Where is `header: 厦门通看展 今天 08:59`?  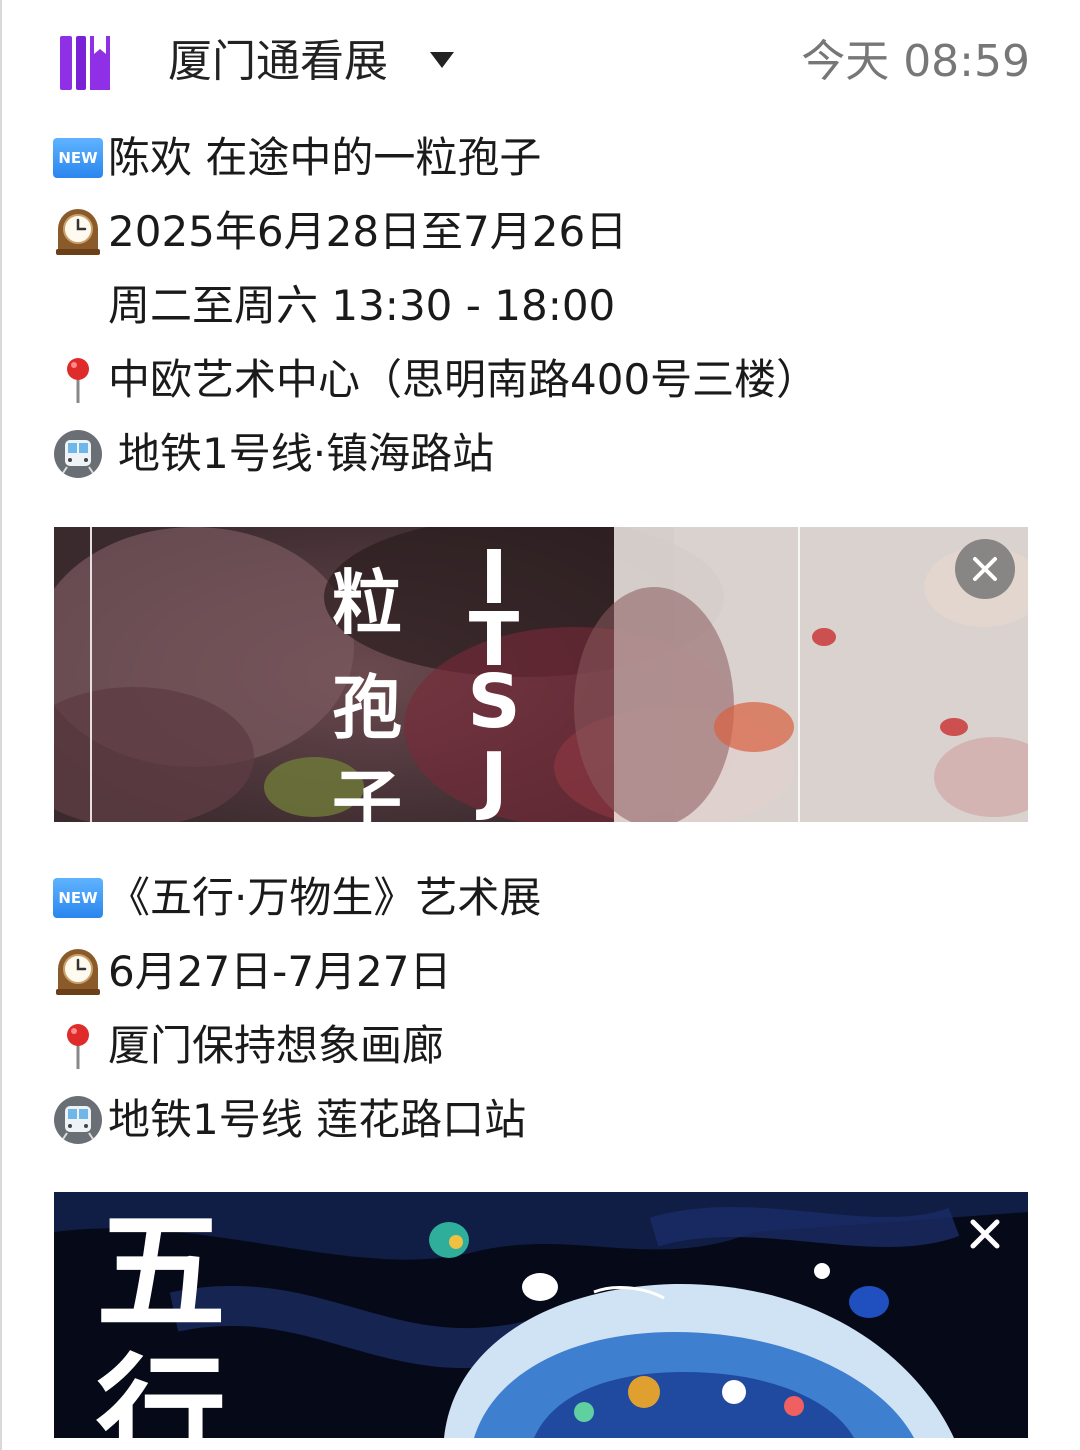
header: 厦门通看展 今天 08:59 is located at coordinates (540, 60).